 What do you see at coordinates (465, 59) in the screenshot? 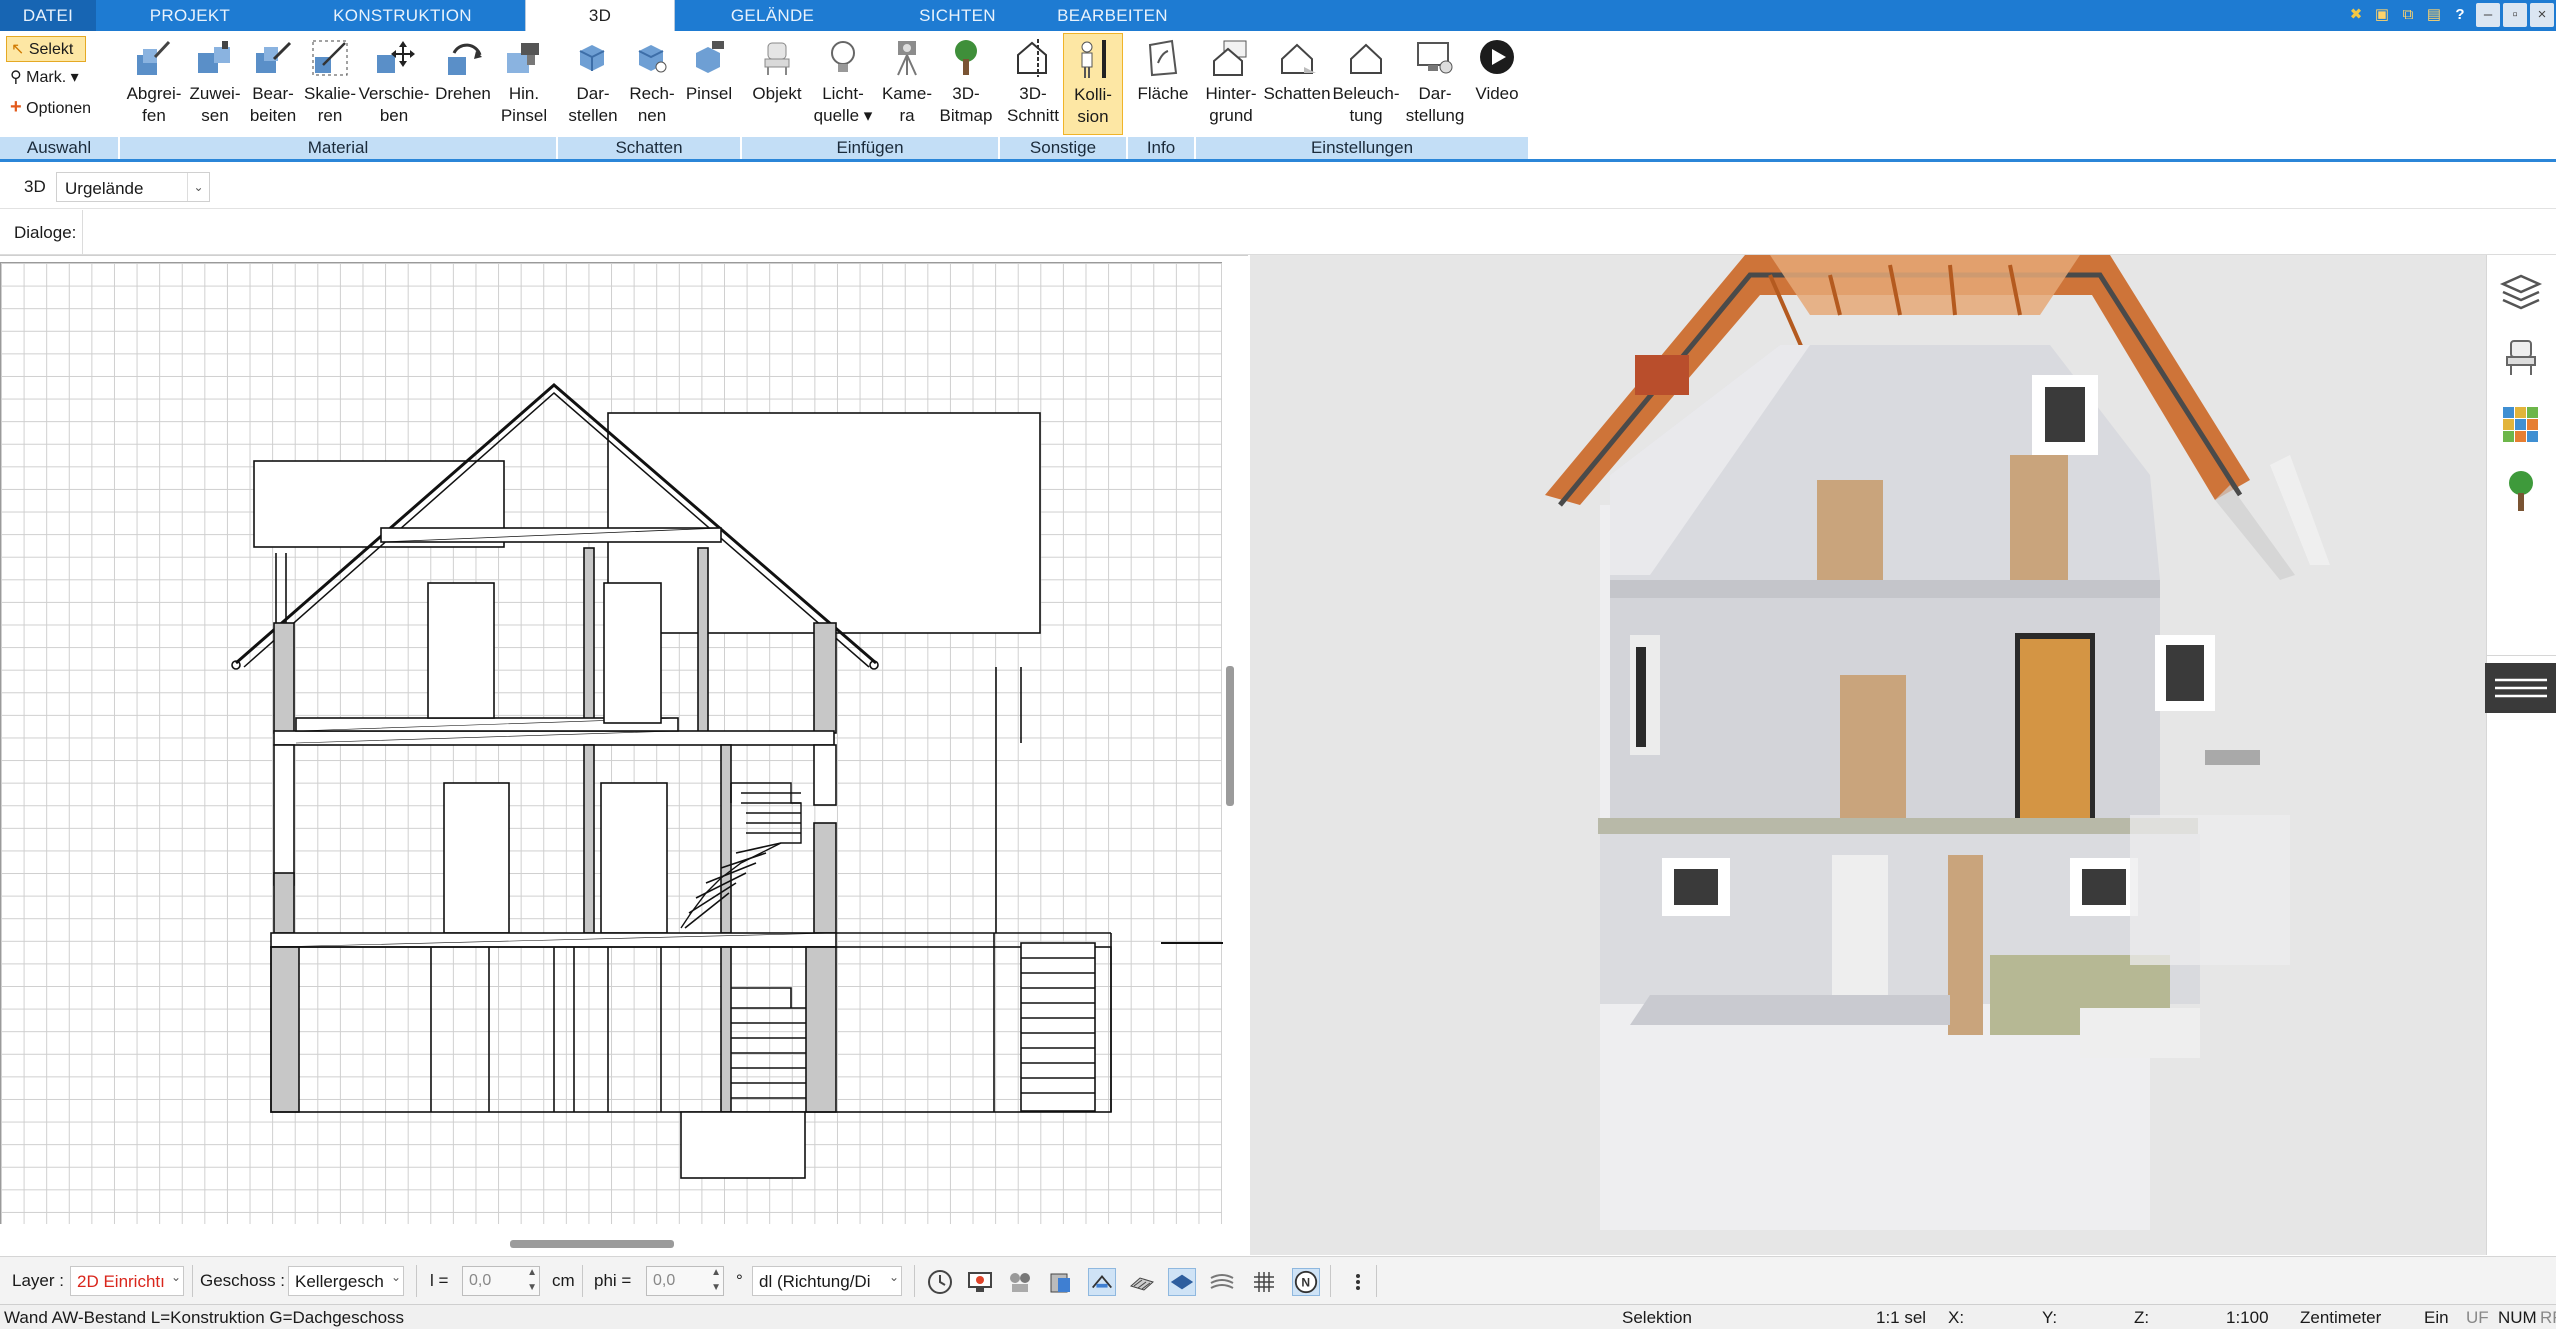
I see `rotate-icon` at bounding box center [465, 59].